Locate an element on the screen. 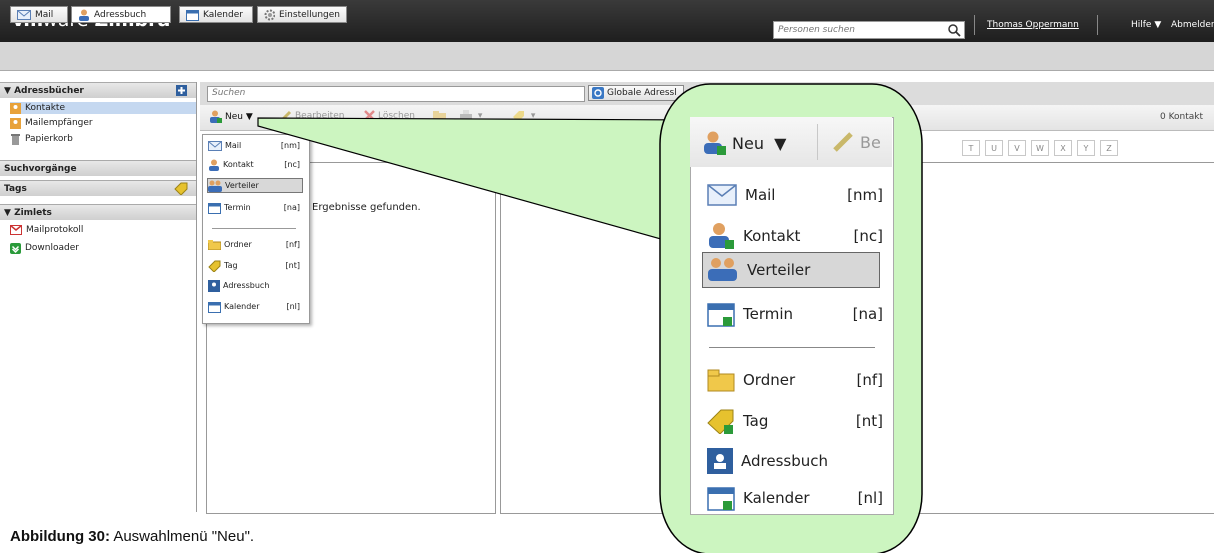 The height and width of the screenshot is (553, 1214). zoomed-edit-button: Be is located at coordinates (856, 142).